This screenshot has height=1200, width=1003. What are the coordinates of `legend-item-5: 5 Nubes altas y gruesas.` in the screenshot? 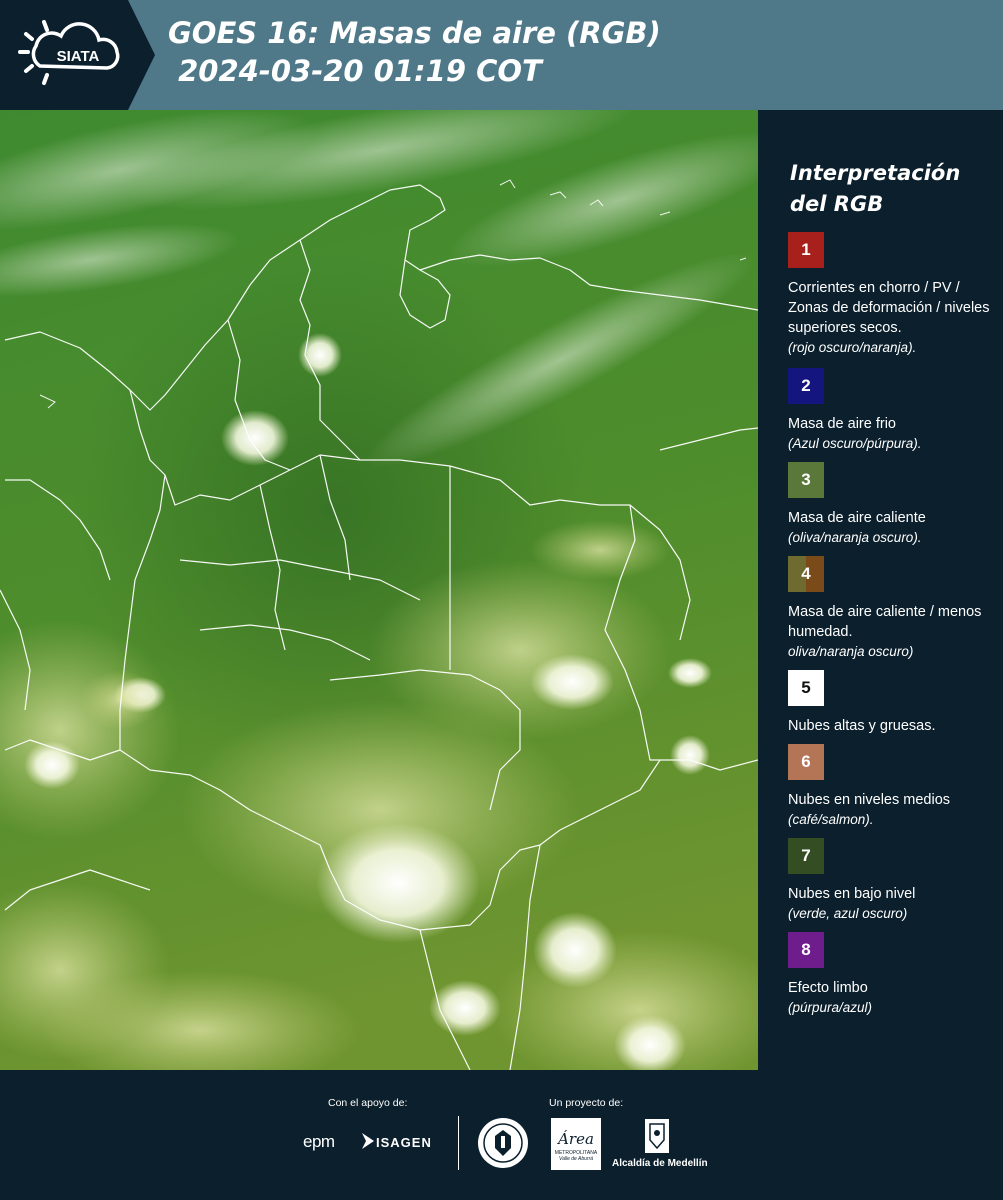 It's located at (890, 703).